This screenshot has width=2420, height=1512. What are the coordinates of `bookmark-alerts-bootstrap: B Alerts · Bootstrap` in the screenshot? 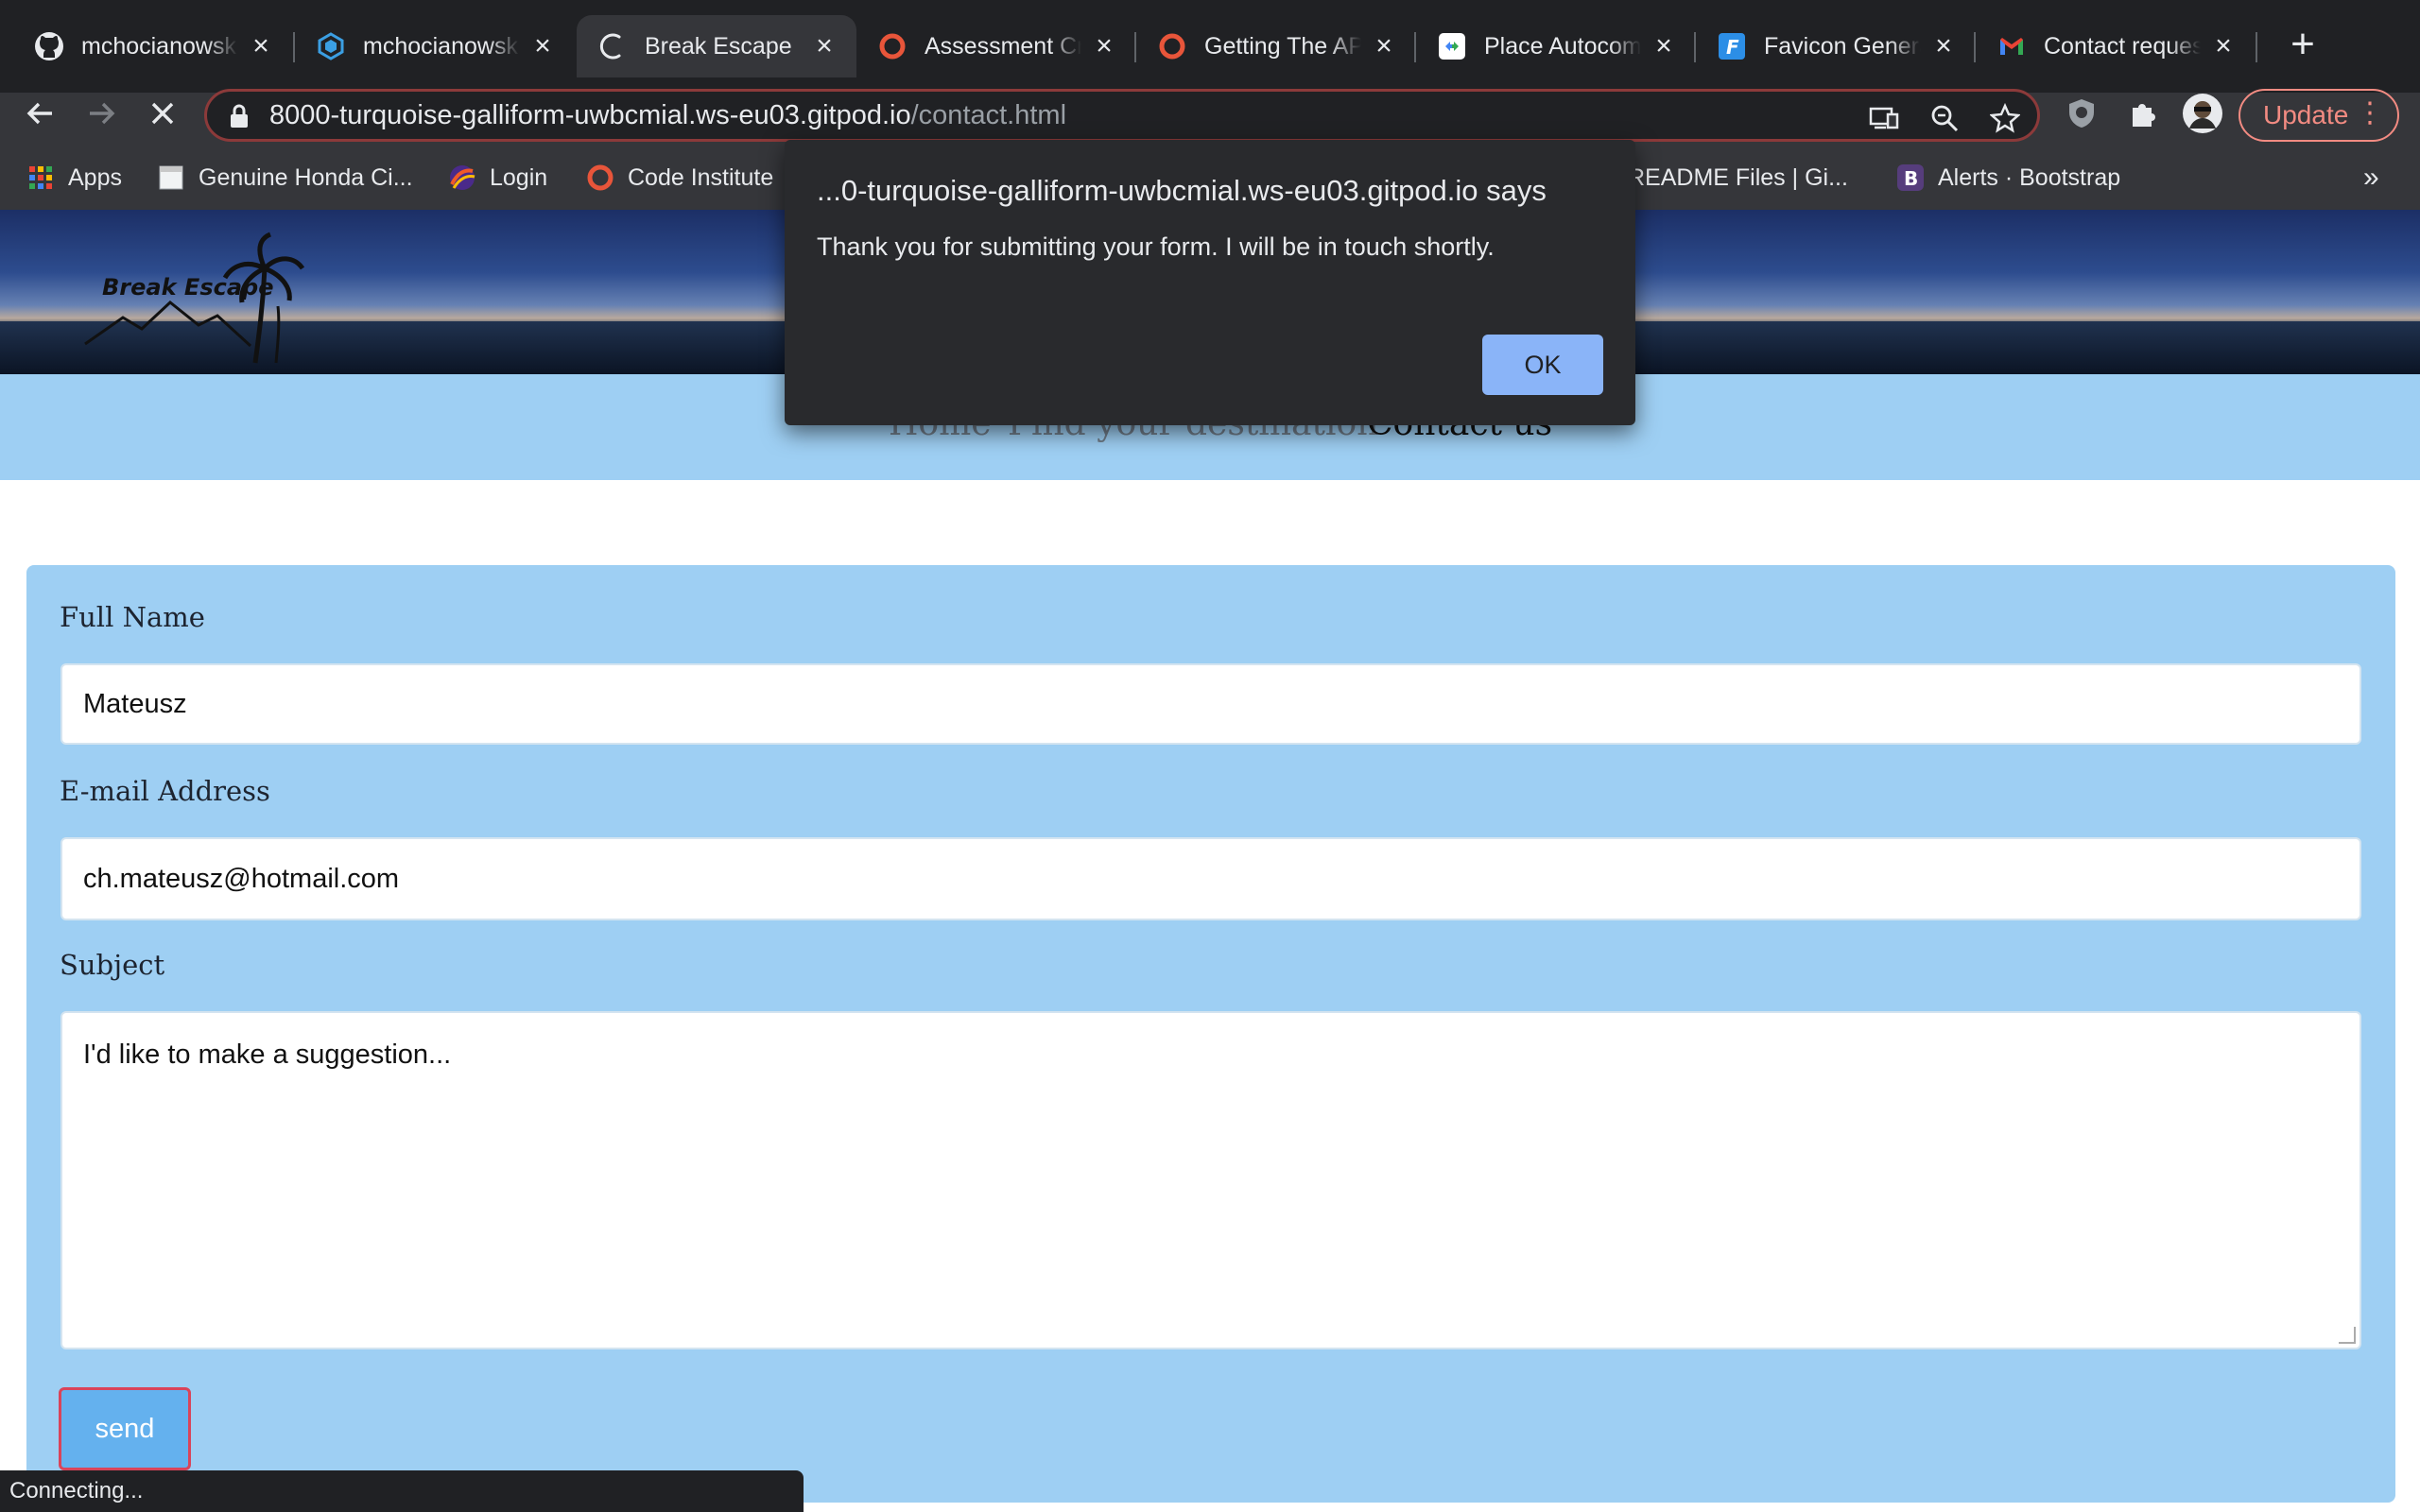 It's located at (2008, 178).